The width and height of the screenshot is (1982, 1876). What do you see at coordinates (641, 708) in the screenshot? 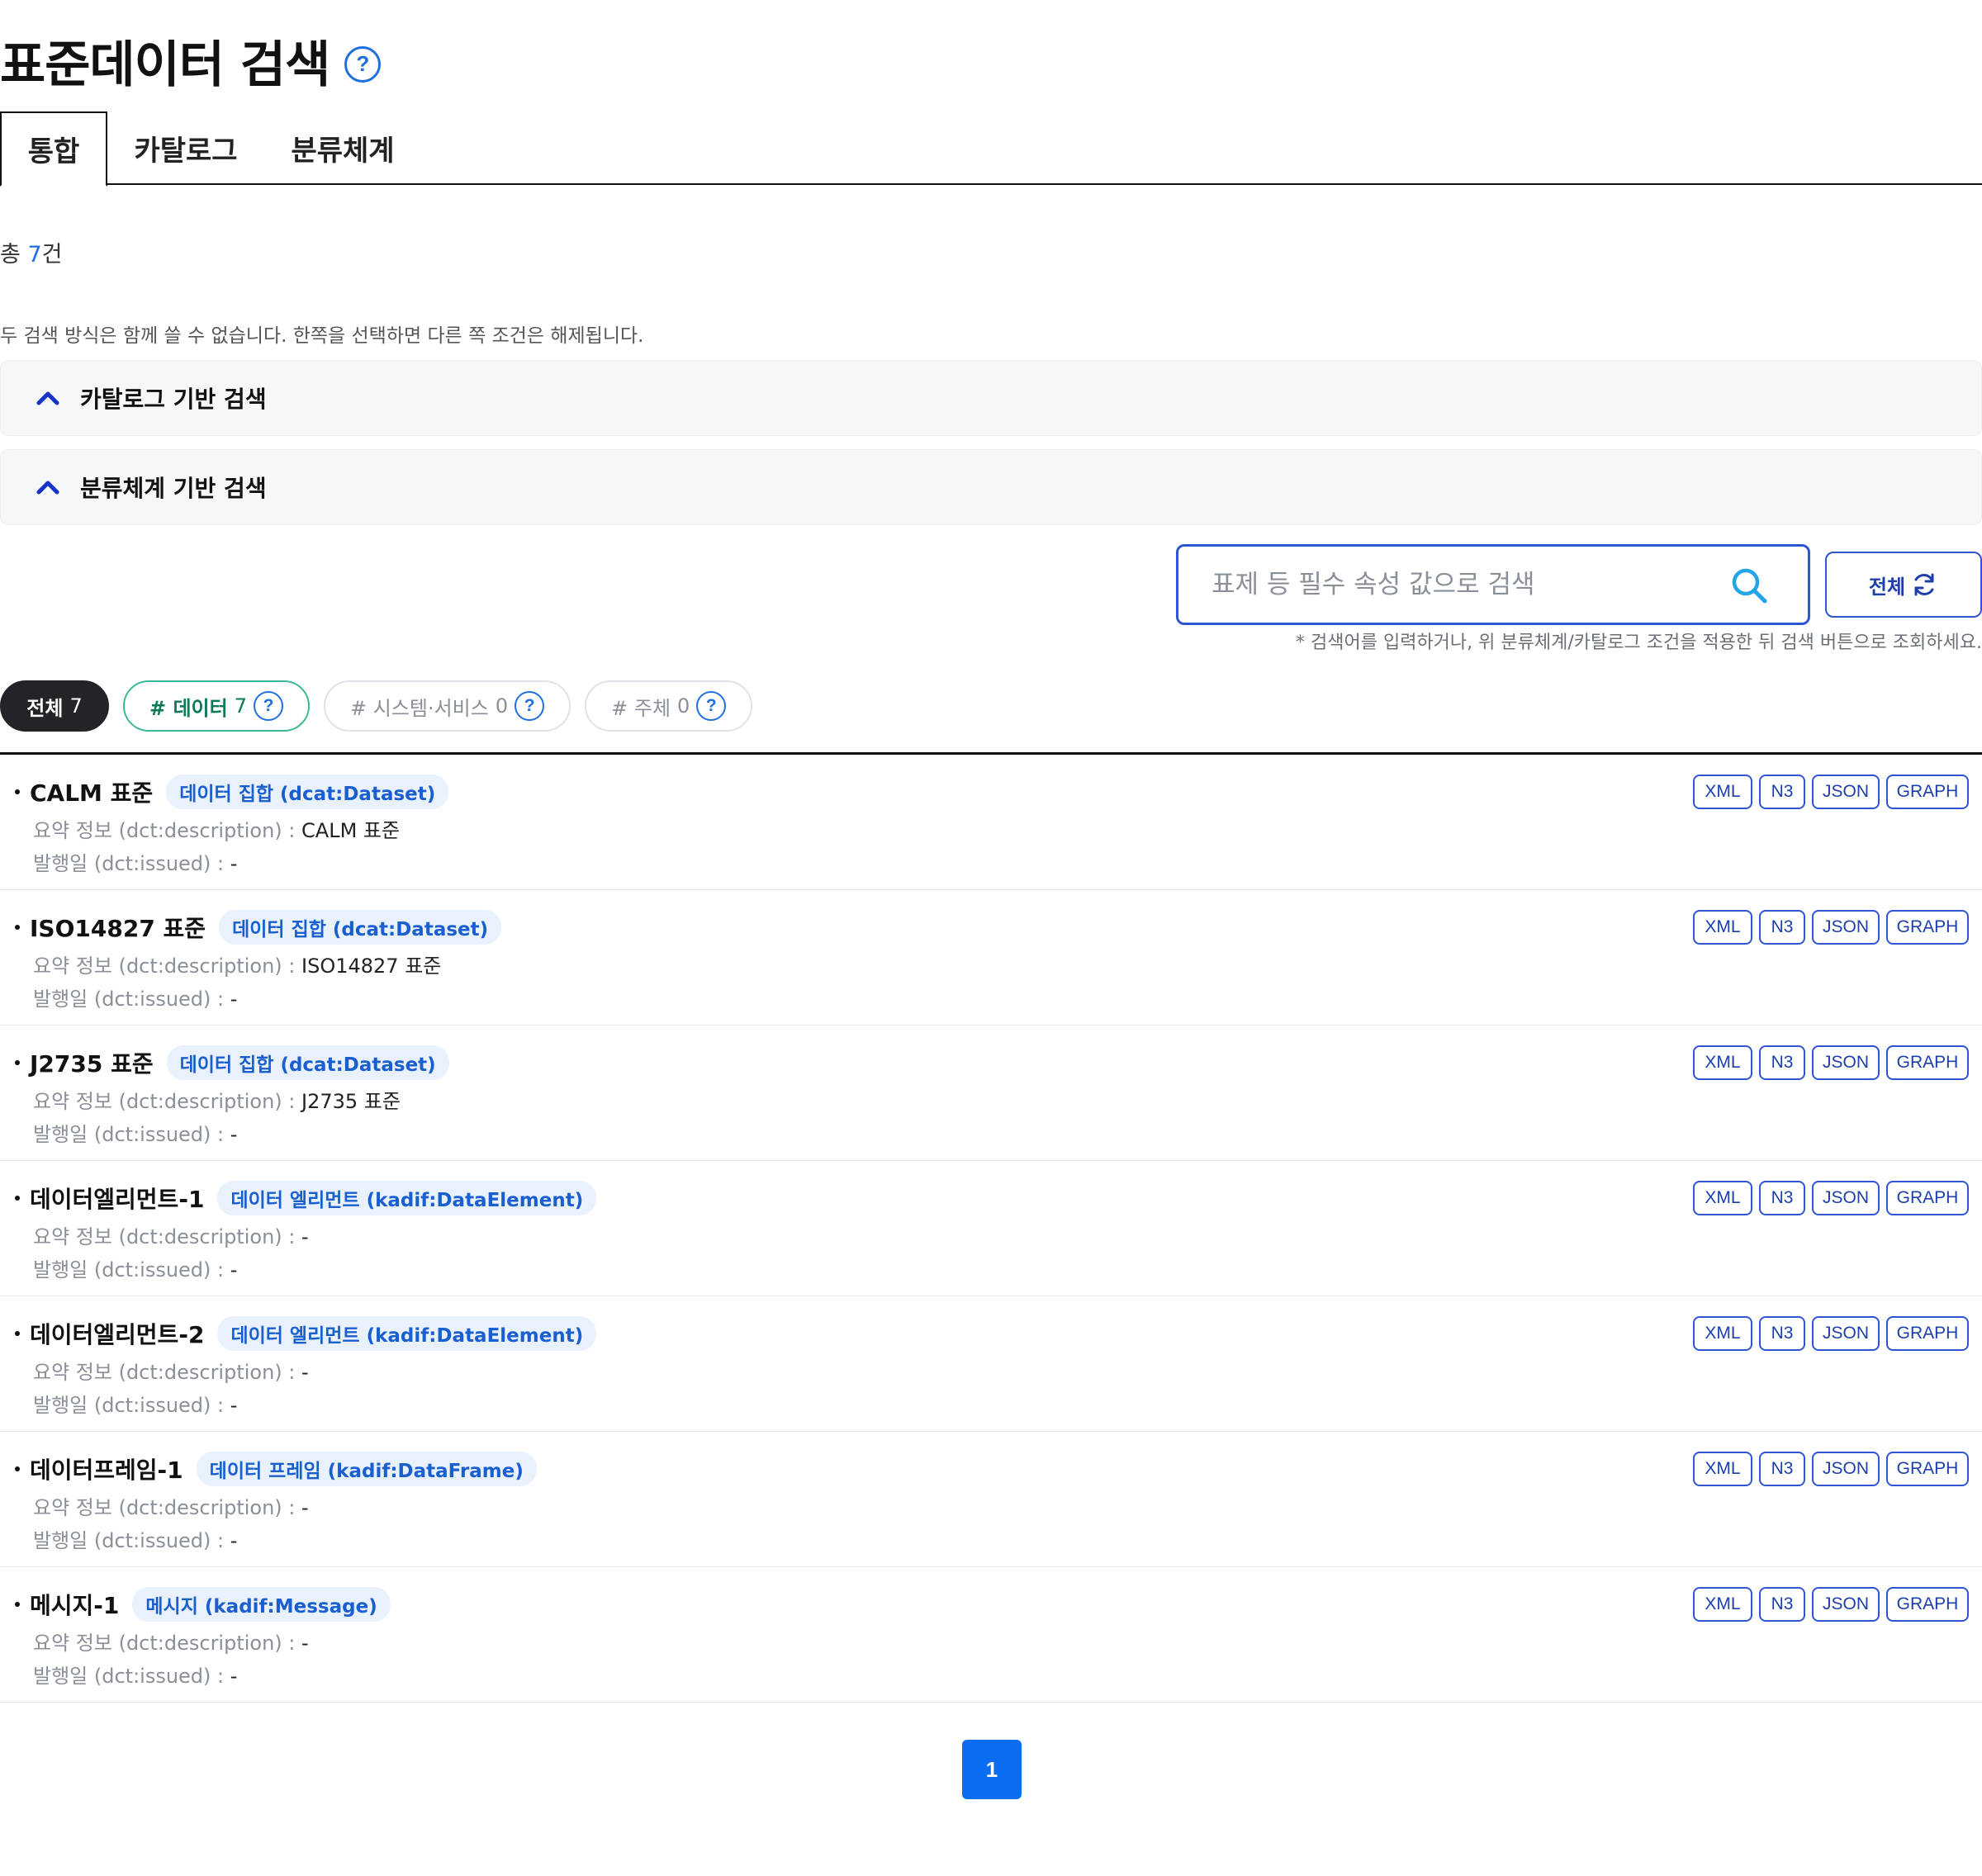
I see `chip-label: # 주체` at bounding box center [641, 708].